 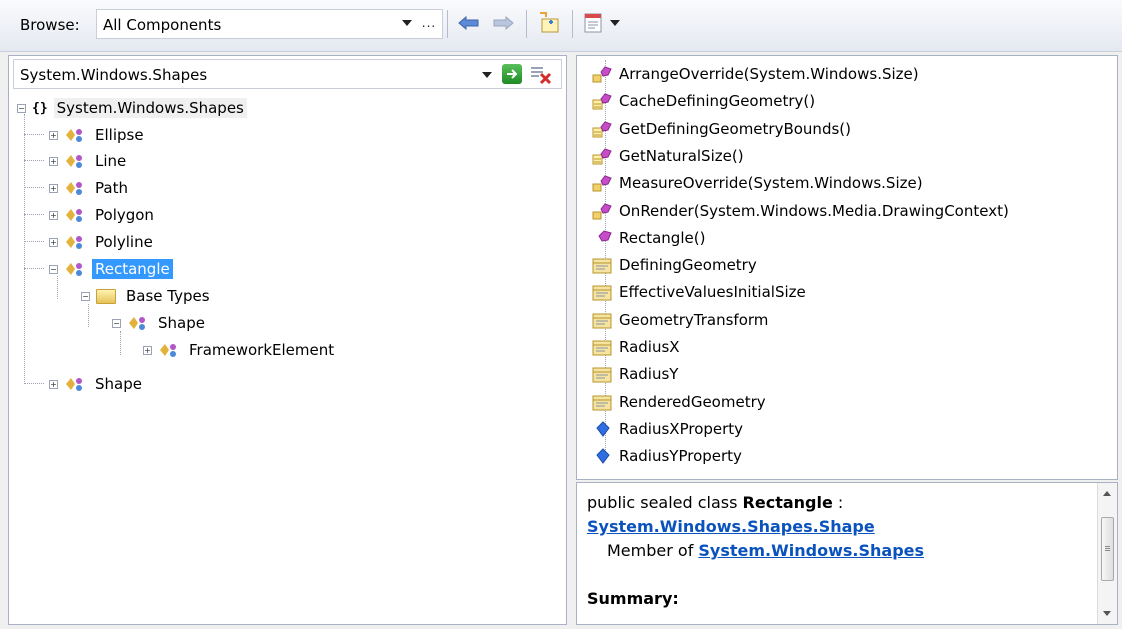 What do you see at coordinates (838, 502) in the screenshot?
I see `declaration-colon: :` at bounding box center [838, 502].